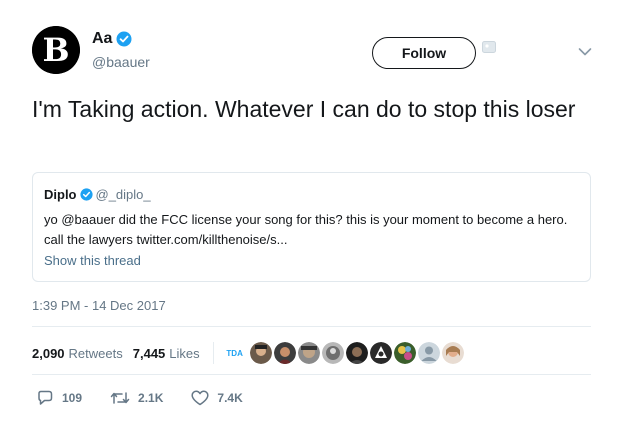 The width and height of the screenshot is (619, 437). I want to click on liker-avatar: TDA, so click(235, 353).